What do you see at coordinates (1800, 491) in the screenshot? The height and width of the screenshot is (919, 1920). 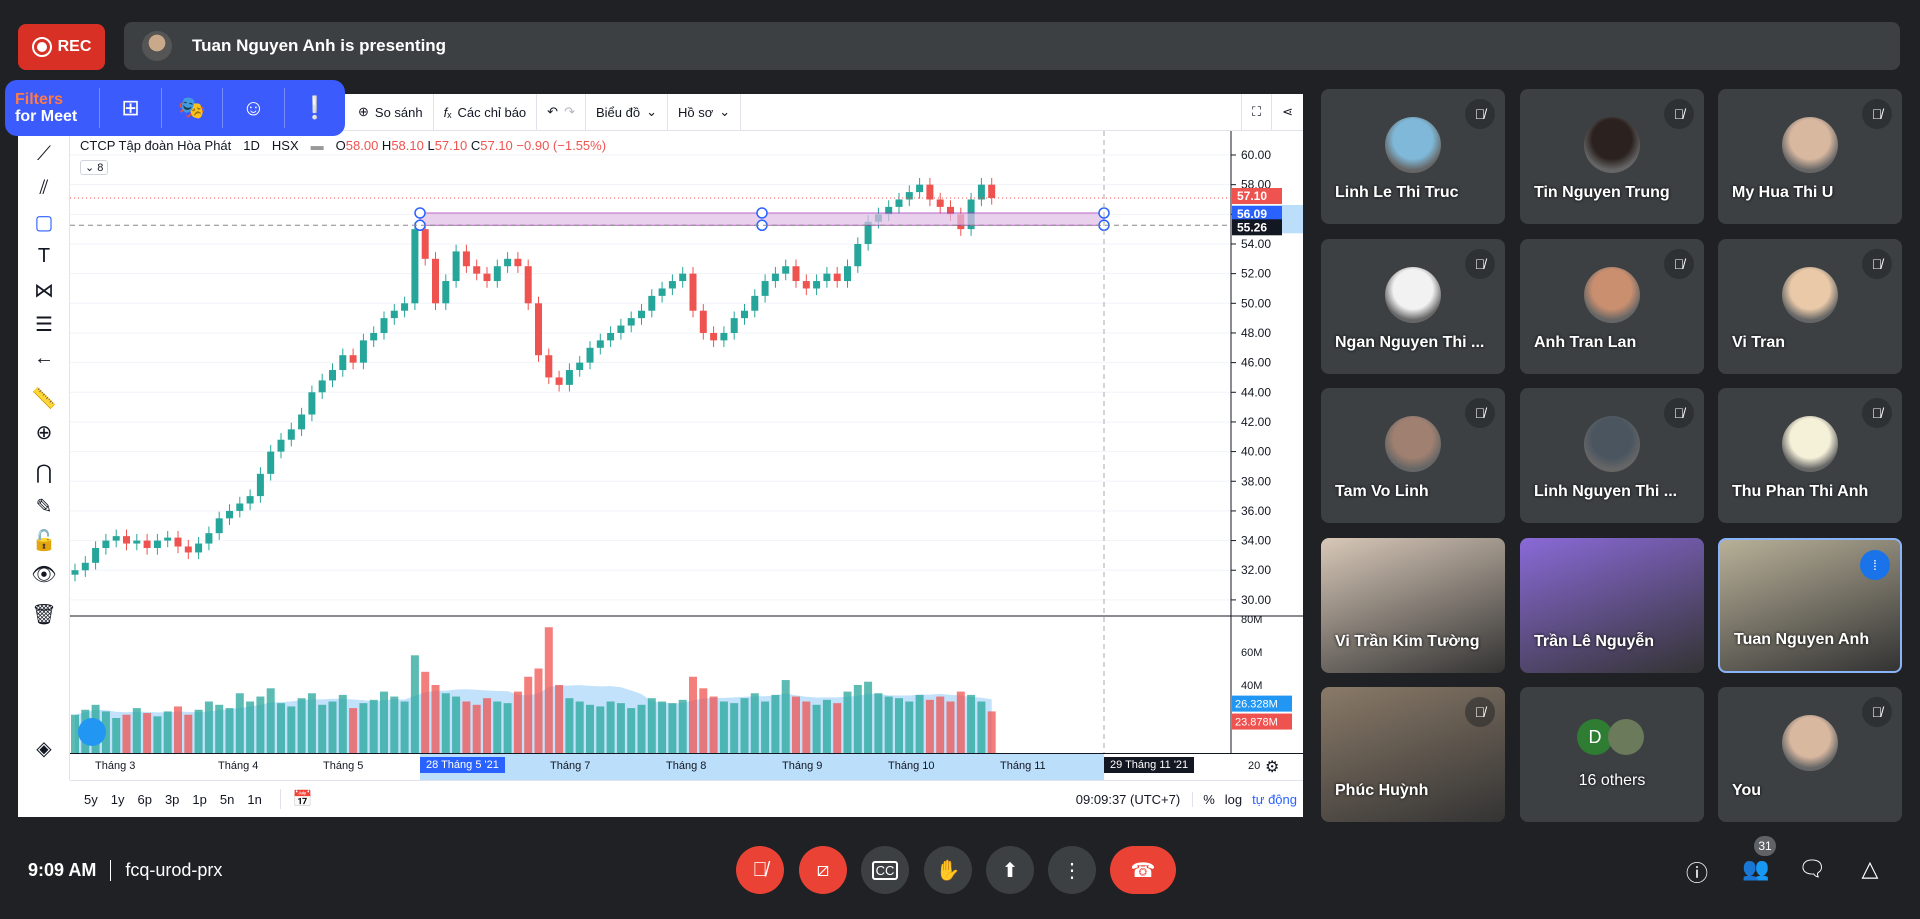 I see `participant-name: Thu Phan Thi Anh` at bounding box center [1800, 491].